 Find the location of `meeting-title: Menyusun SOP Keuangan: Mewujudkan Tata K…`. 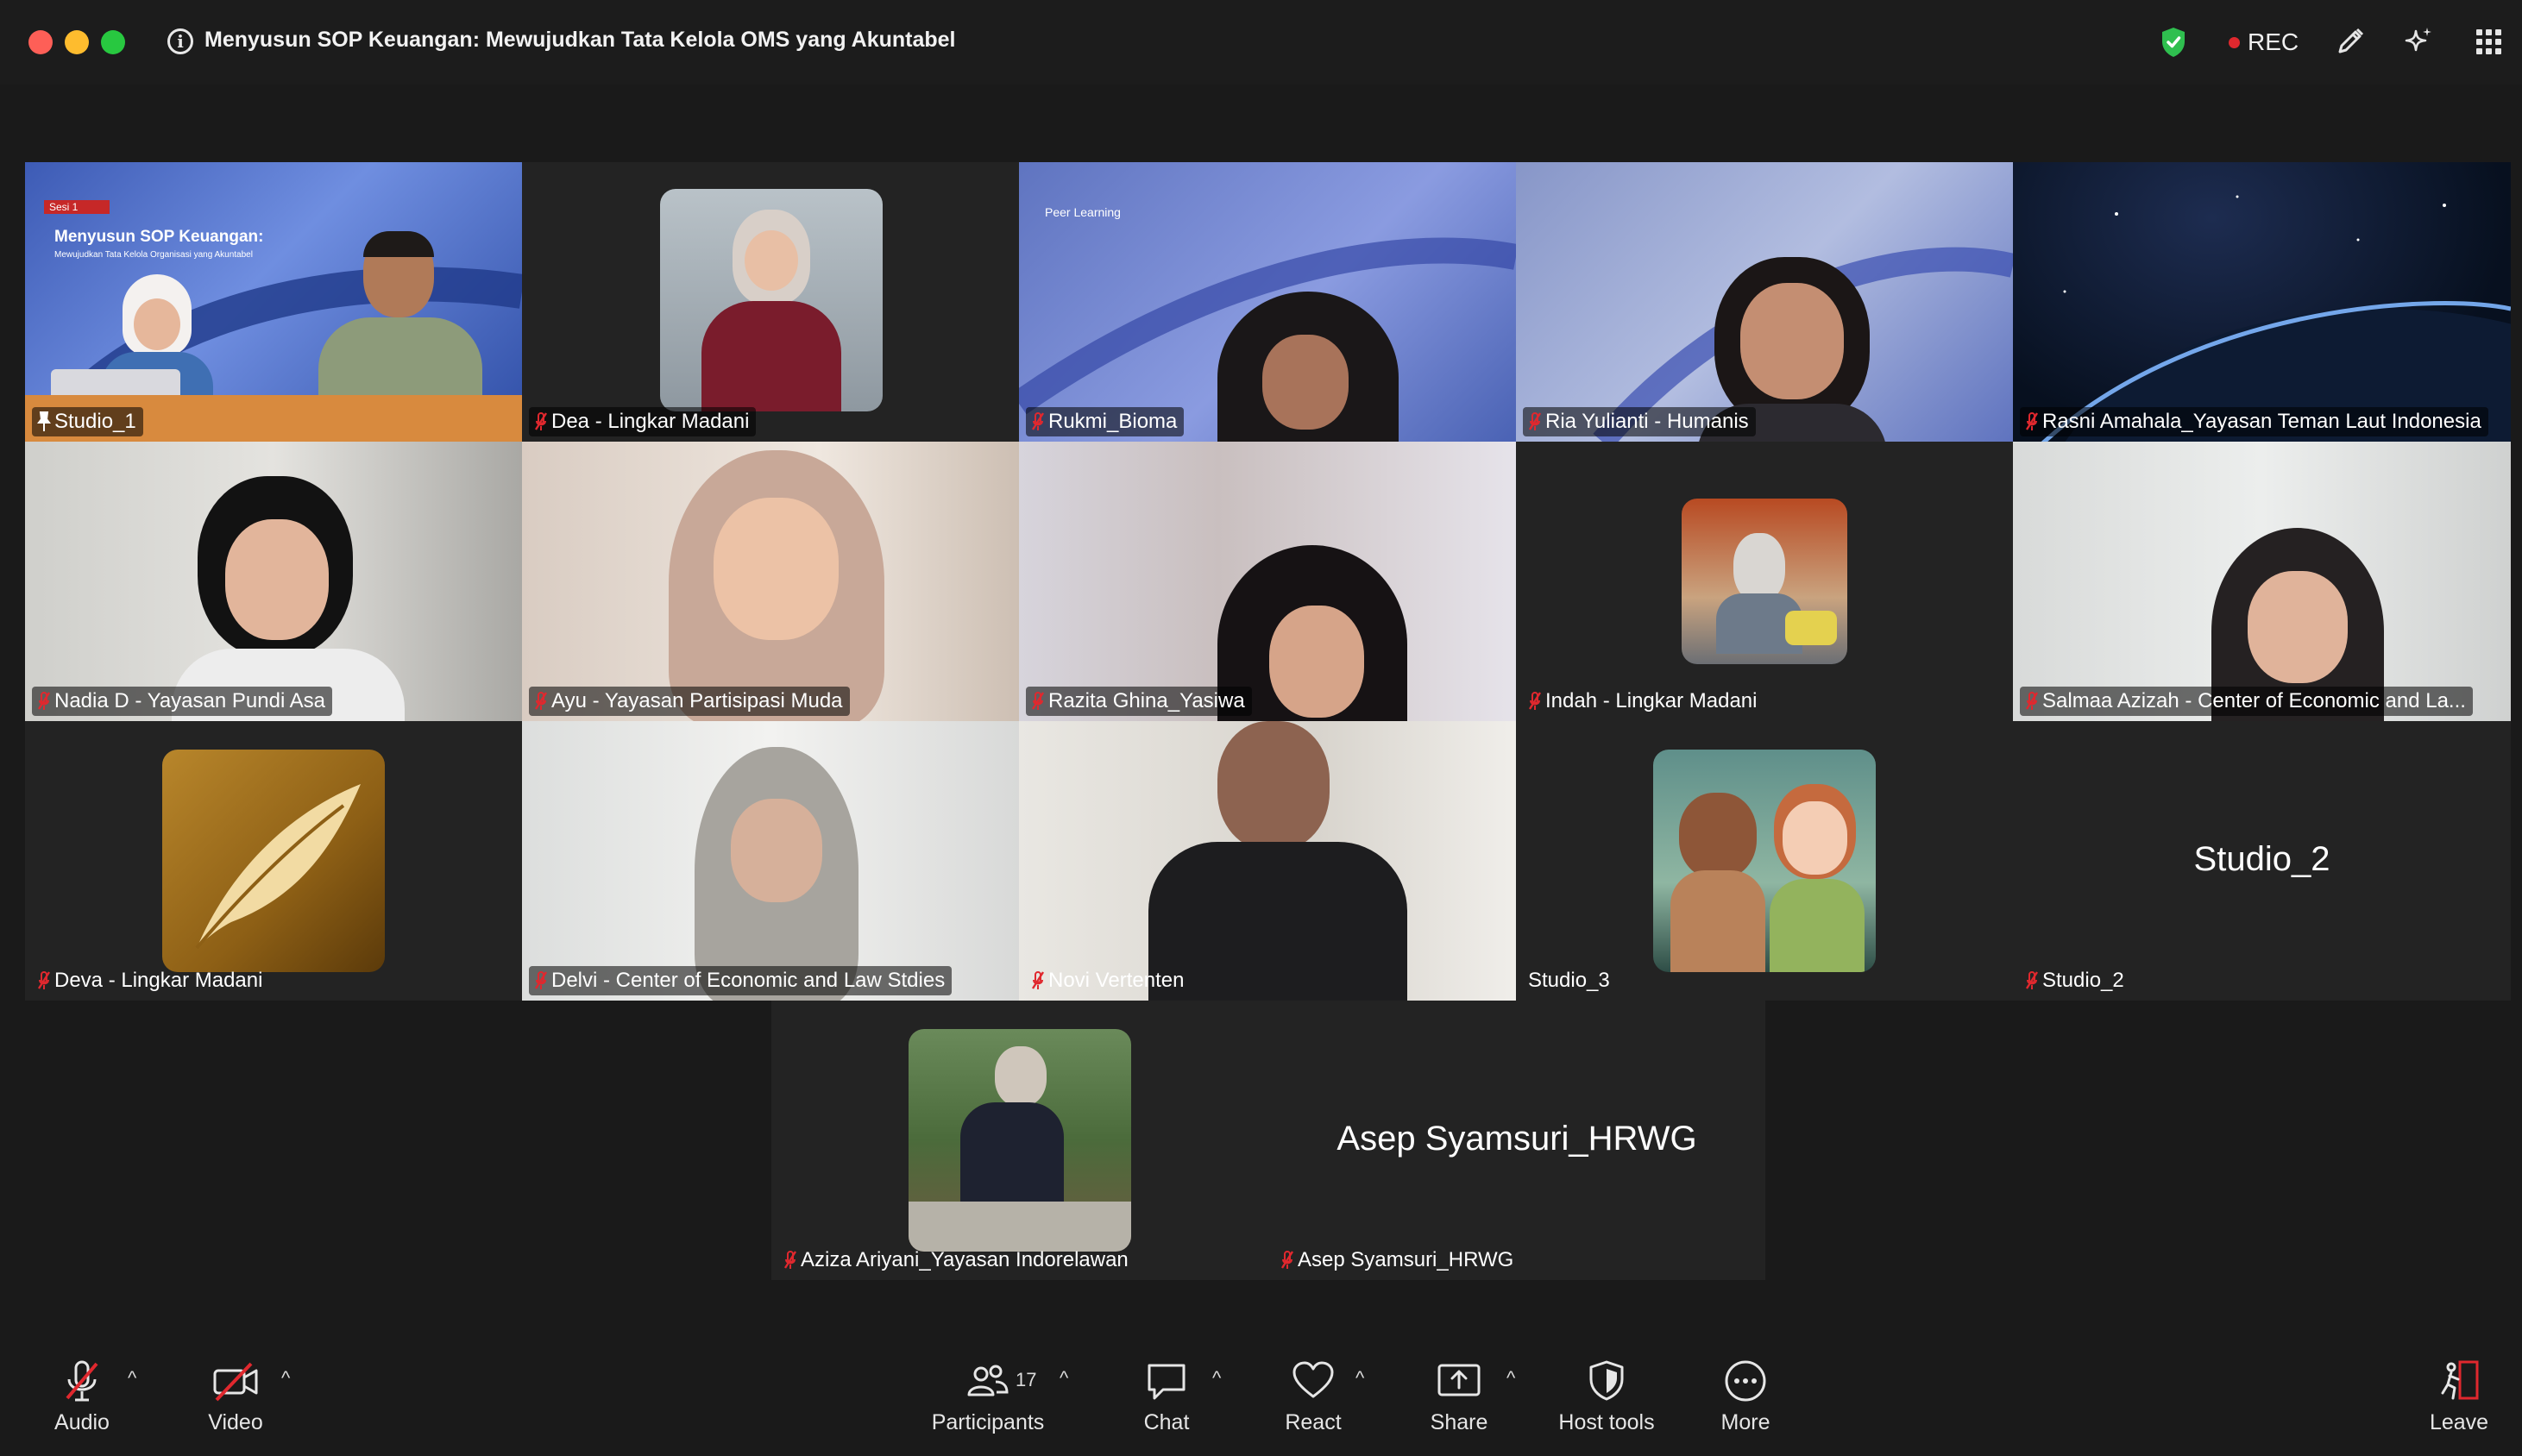

meeting-title: Menyusun SOP Keuangan: Mewujudkan Tata K… is located at coordinates (580, 40).